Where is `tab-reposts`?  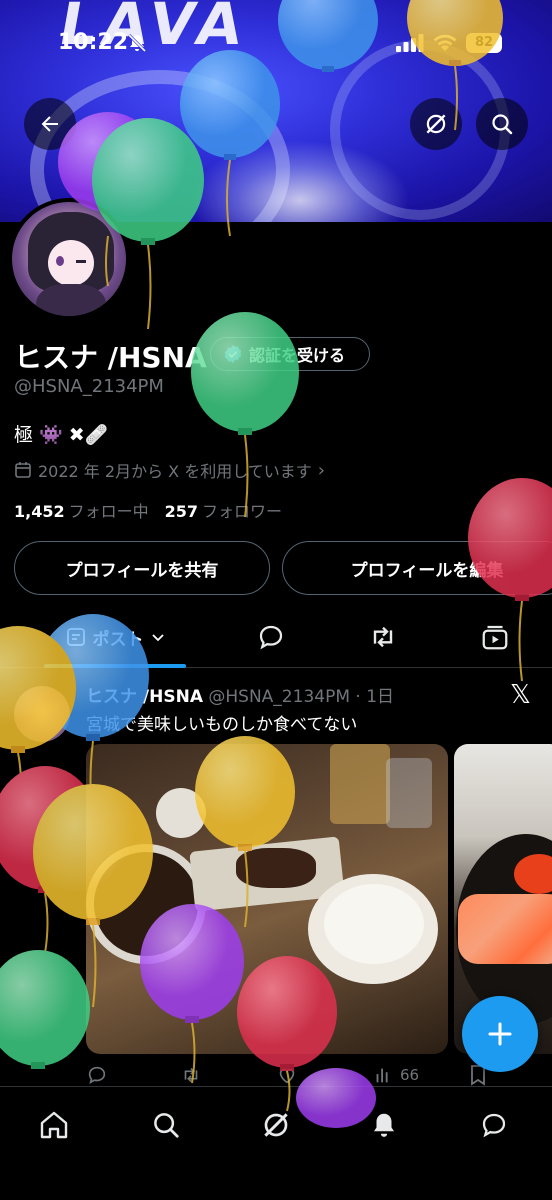
tab-reposts is located at coordinates (383, 637).